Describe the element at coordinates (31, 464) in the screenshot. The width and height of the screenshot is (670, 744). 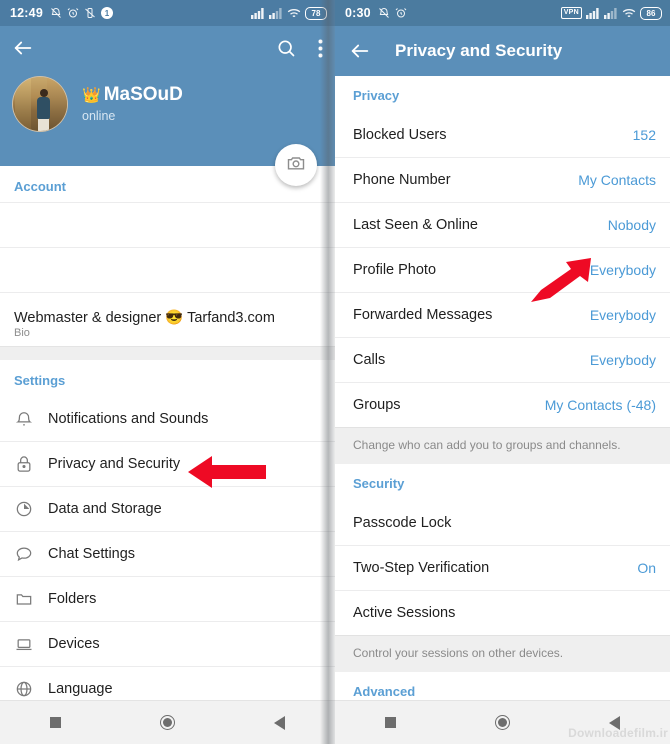
I see `lock-icon` at that location.